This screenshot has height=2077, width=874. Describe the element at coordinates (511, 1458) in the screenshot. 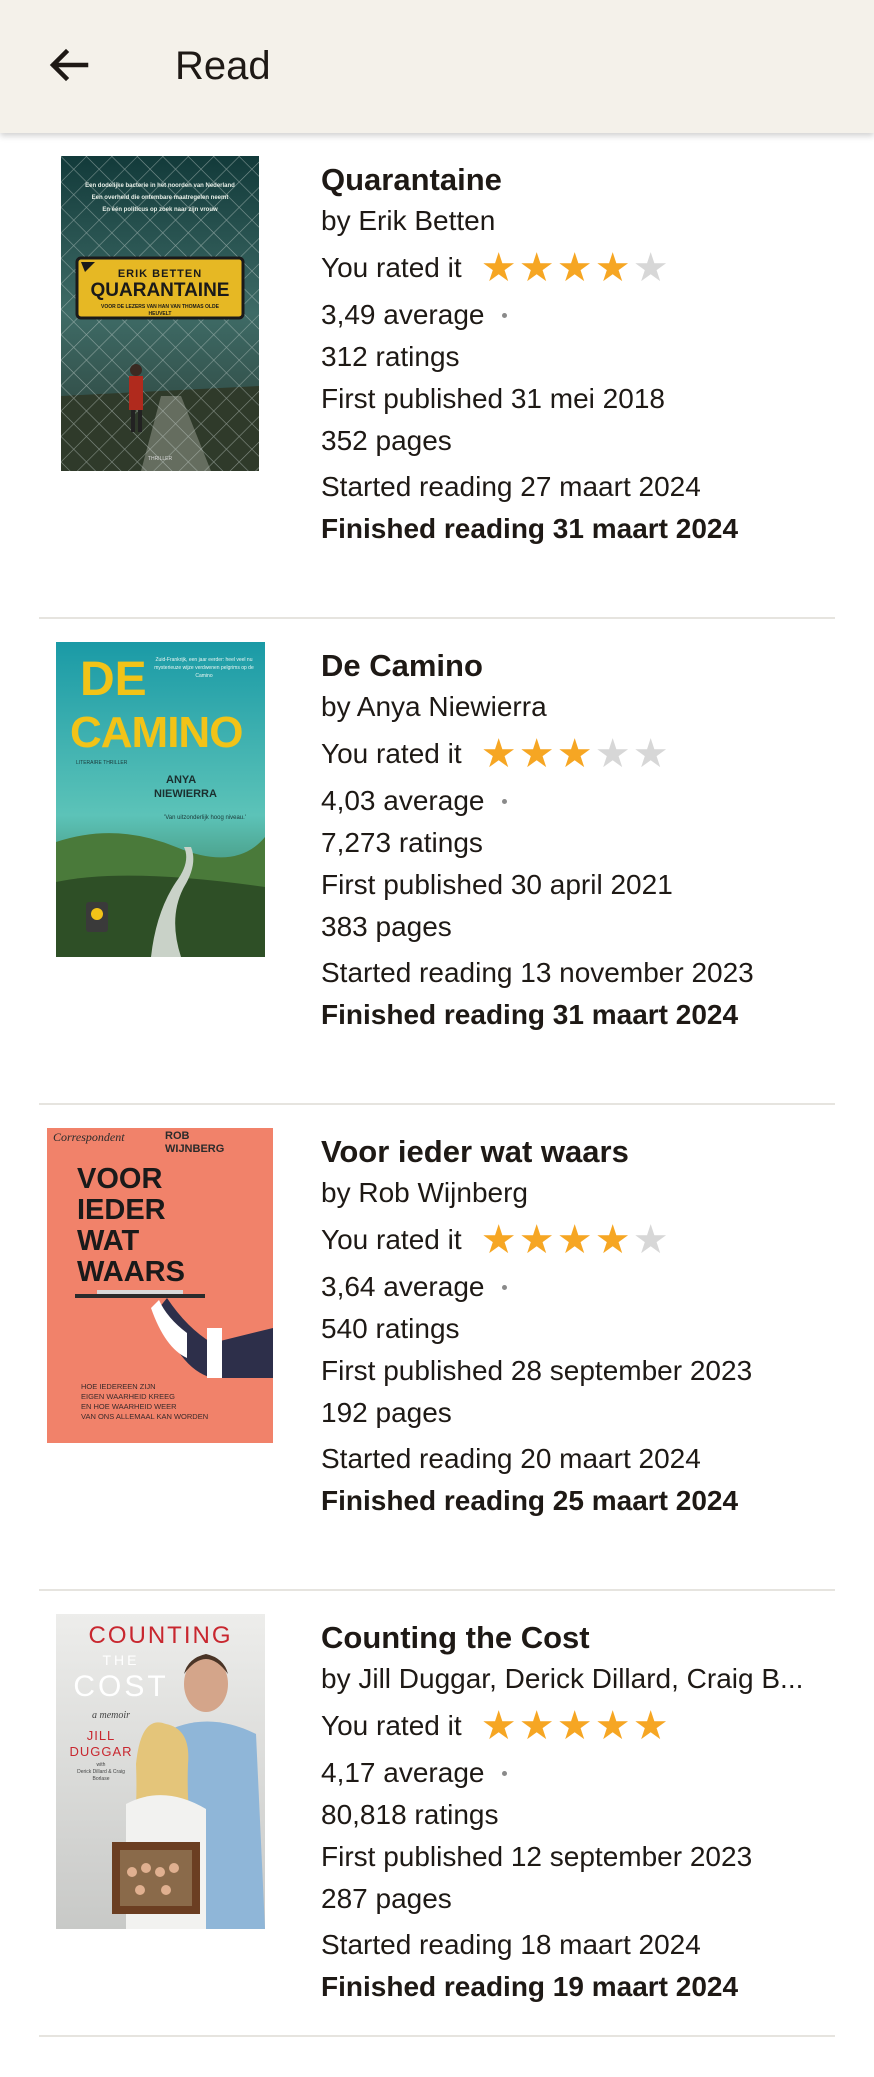

I see `started-reading: Started reading 20 maart 2024` at that location.